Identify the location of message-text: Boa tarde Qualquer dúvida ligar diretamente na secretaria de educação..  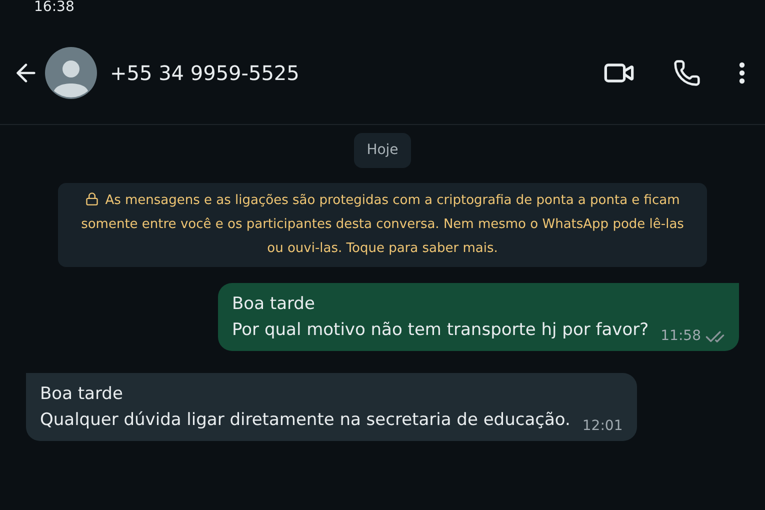
(305, 407).